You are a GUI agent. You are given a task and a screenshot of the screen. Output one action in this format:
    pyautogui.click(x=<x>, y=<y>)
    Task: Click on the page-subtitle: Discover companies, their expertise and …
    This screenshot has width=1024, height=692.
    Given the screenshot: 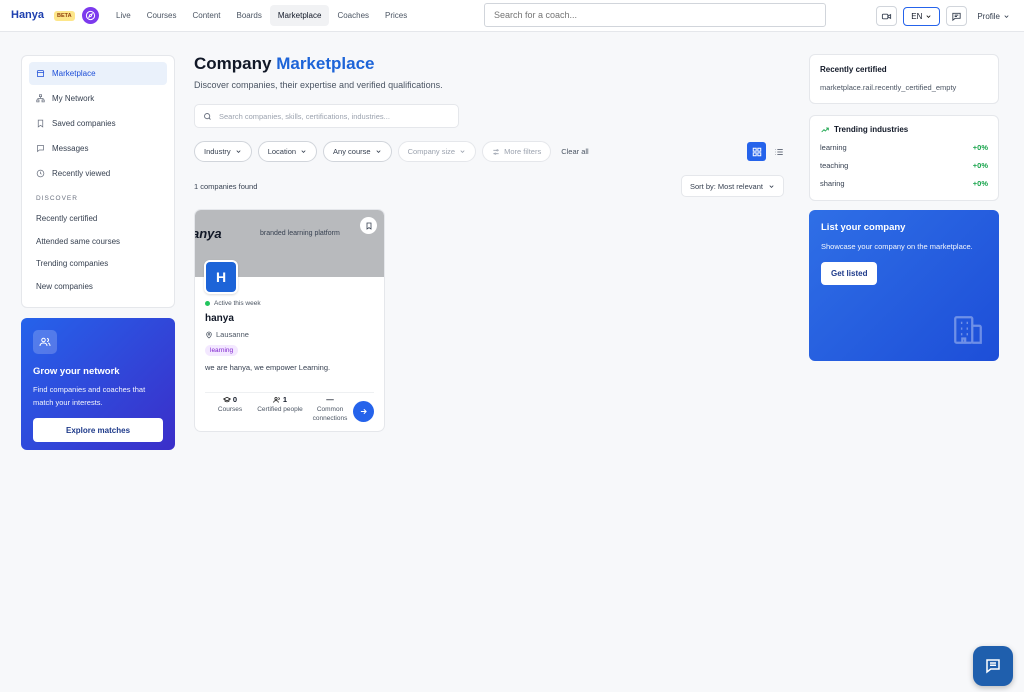 What is the action you would take?
    pyautogui.click(x=318, y=85)
    